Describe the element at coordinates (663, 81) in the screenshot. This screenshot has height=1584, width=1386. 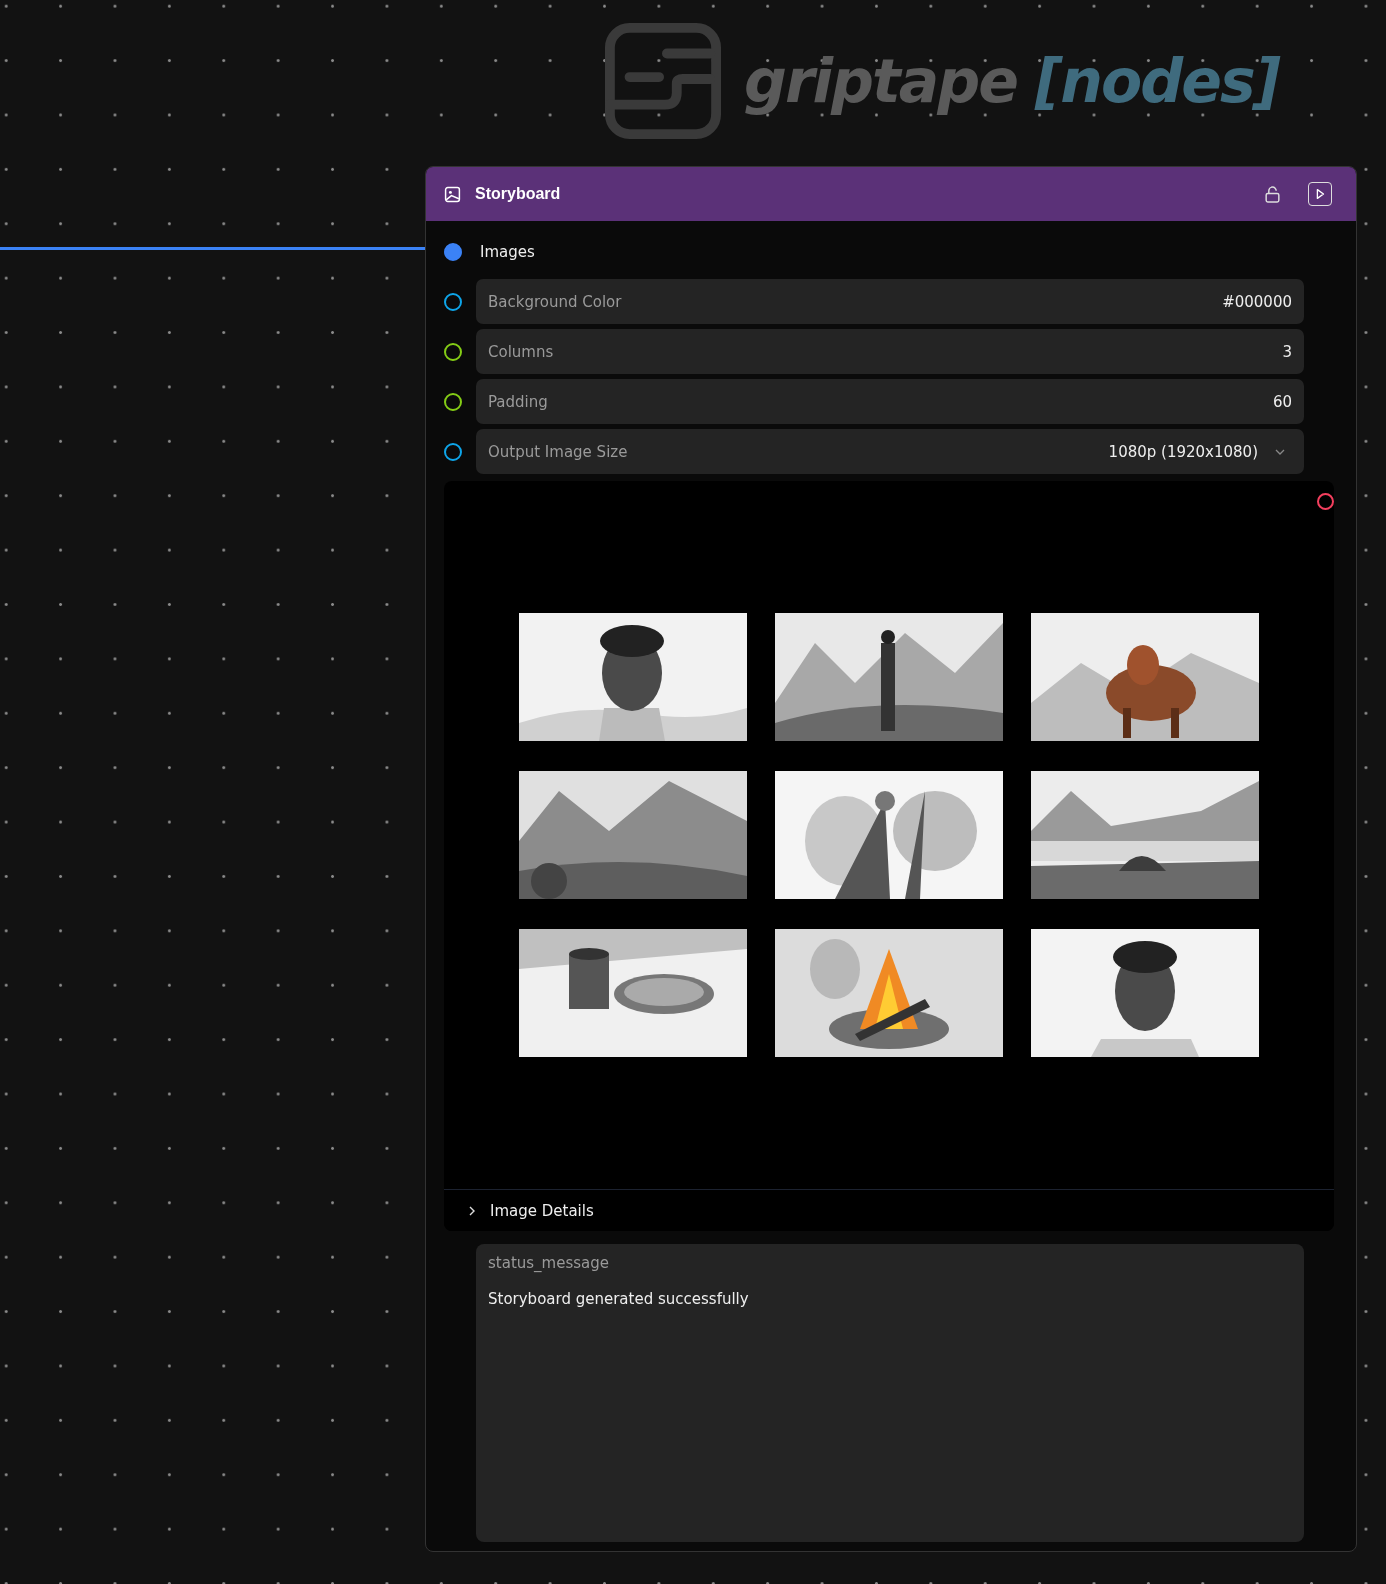
I see `logo-icon` at that location.